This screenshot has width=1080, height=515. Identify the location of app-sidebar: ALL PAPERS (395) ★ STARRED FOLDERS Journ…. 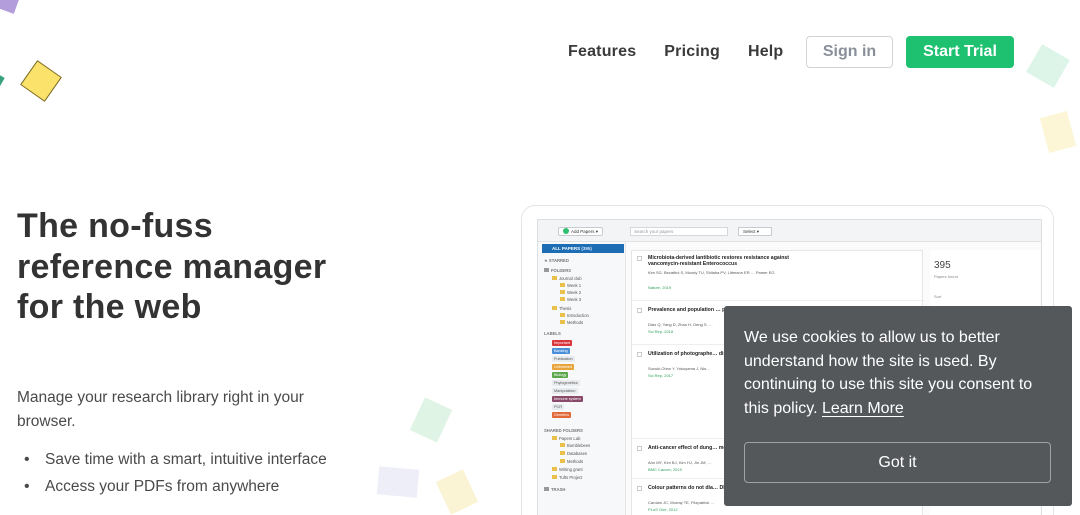
(582, 378).